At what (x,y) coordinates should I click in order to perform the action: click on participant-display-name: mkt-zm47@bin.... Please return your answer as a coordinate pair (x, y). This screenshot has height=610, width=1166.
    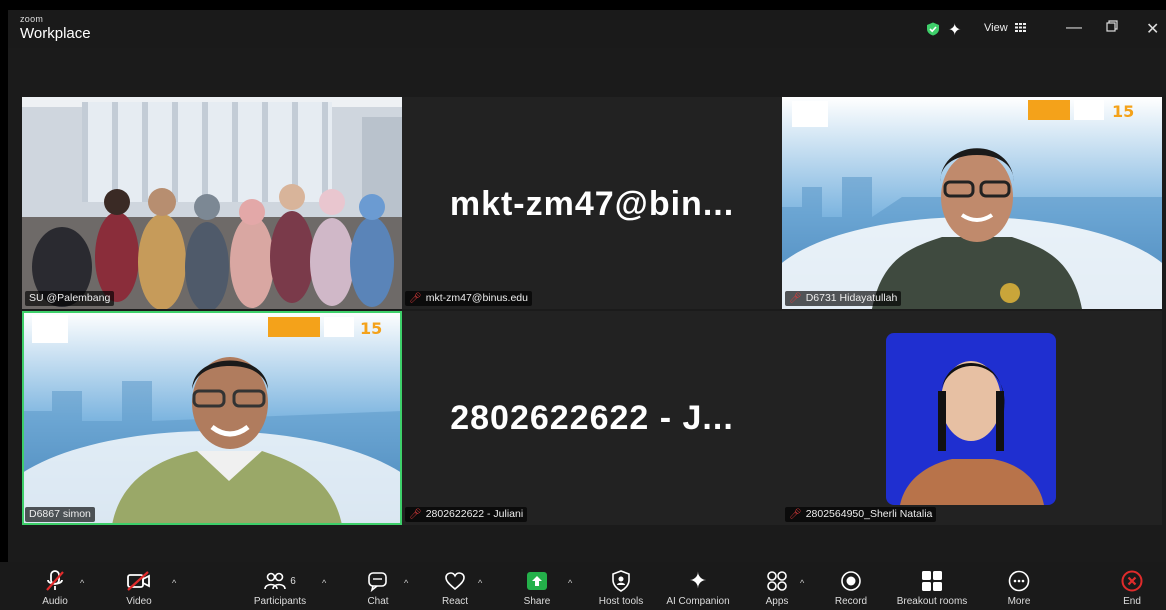
    Looking at the image, I should click on (592, 204).